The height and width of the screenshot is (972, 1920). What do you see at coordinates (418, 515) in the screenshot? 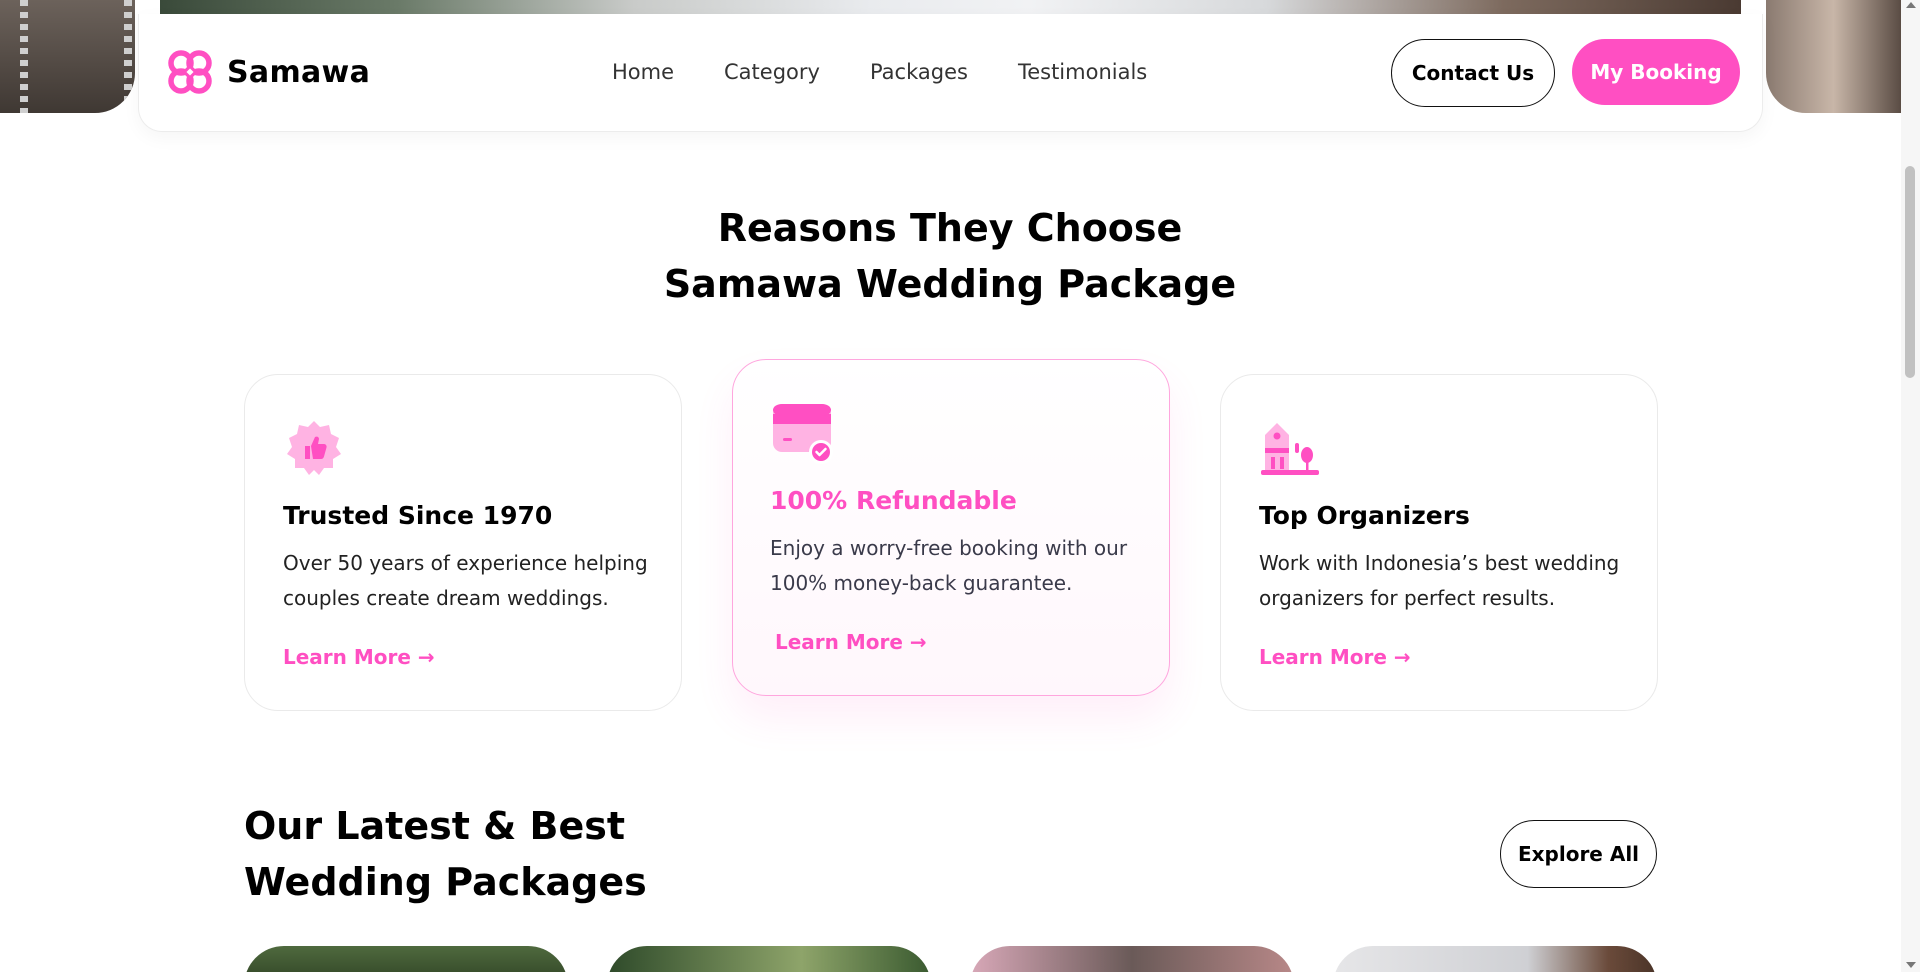
I see `reason-card-title: Trusted Since 1970` at bounding box center [418, 515].